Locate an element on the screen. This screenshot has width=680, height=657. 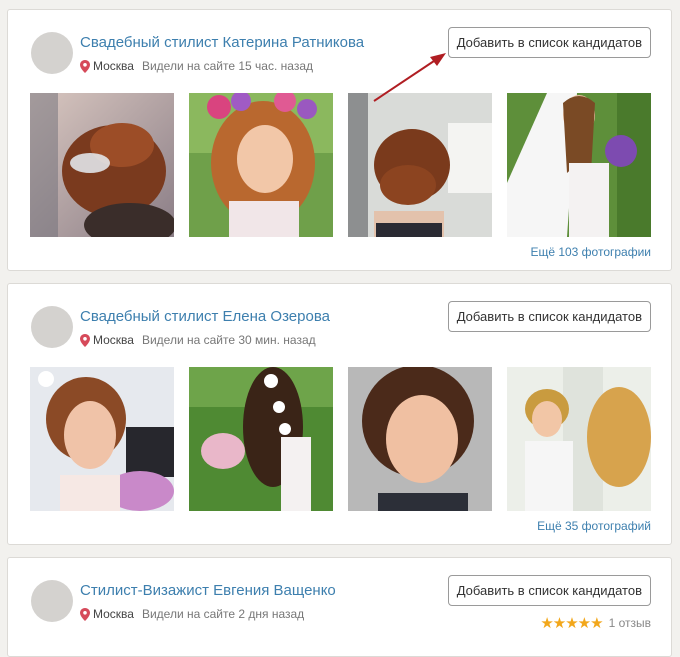
reviews-link: 1 отзыв is located at coordinates (630, 623).